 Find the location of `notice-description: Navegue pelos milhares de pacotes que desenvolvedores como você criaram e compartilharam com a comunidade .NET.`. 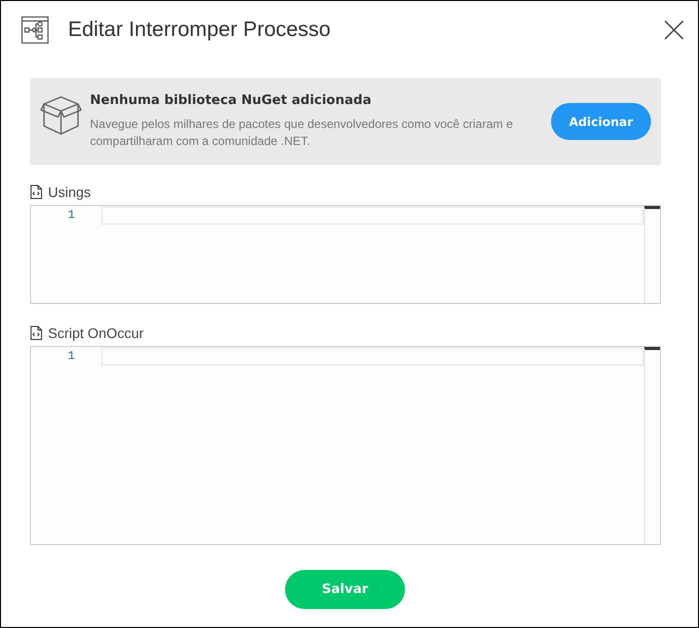

notice-description: Navegue pelos milhares de pacotes que desenvolvedores como você criaram e compartilharam com a comunidade .NET. is located at coordinates (302, 133).